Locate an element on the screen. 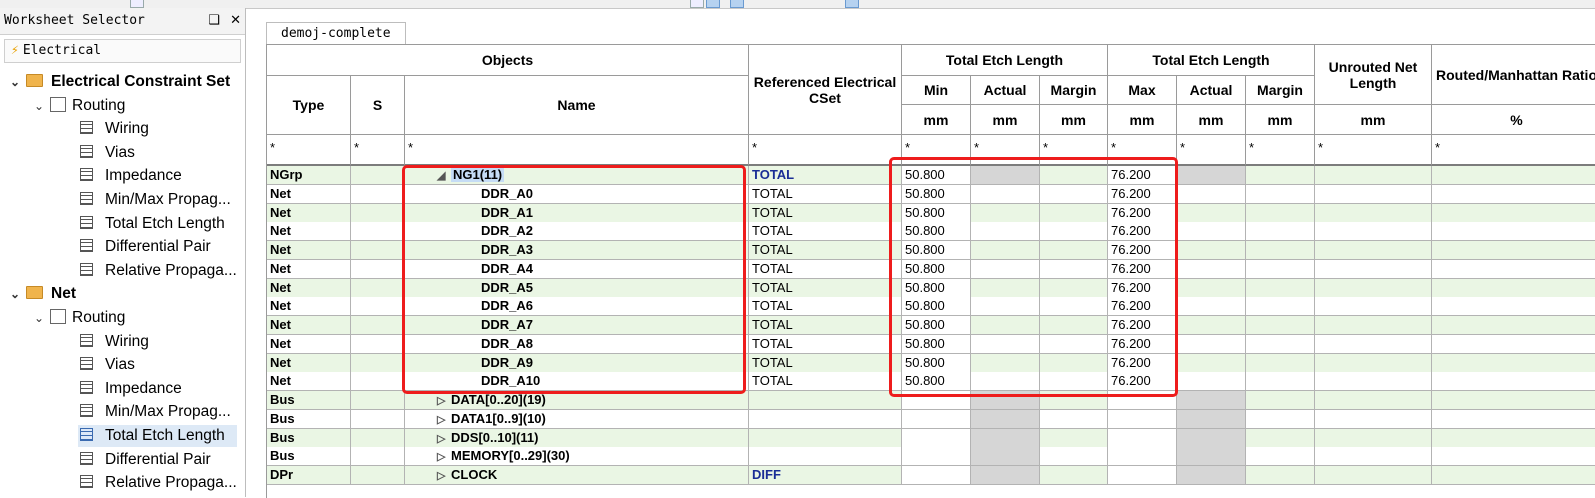  filter-unrouted-input: * is located at coordinates (1373, 150).